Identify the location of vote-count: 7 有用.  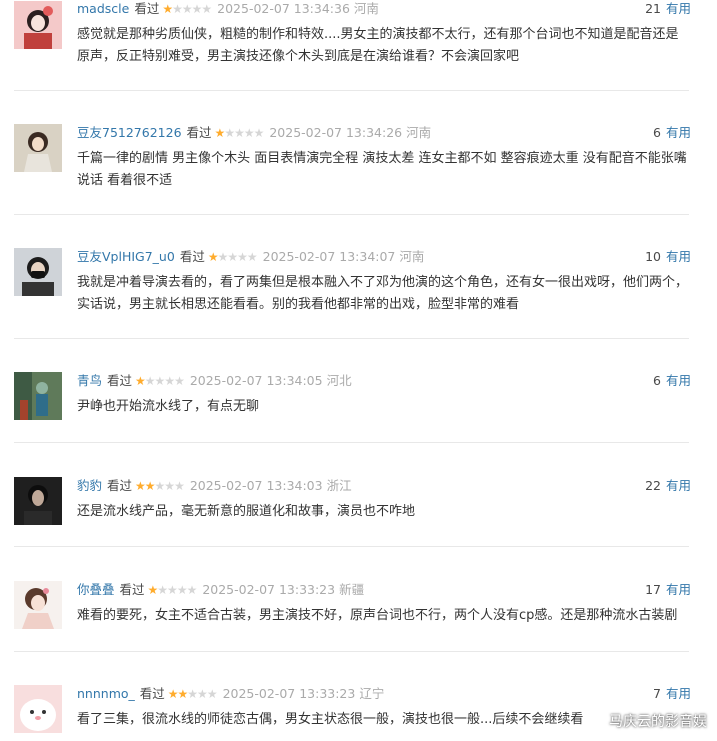
(672, 693).